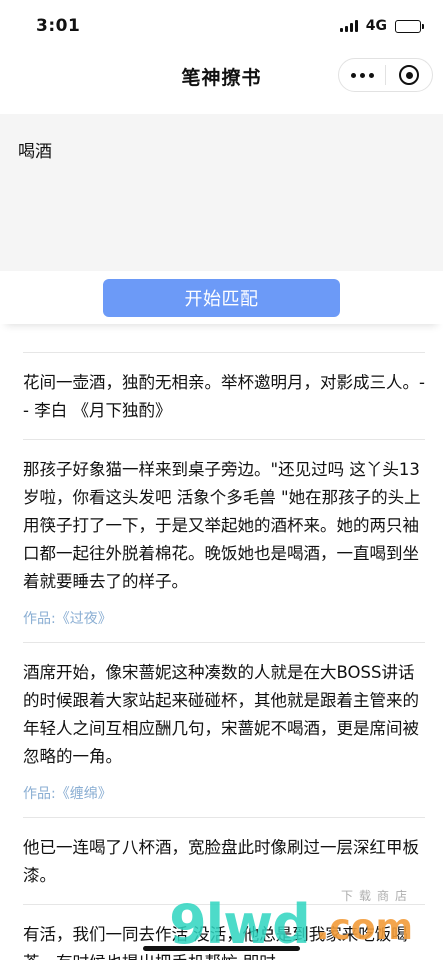 The image size is (443, 960). I want to click on status-bar: 3:01 4G, so click(221, 26).